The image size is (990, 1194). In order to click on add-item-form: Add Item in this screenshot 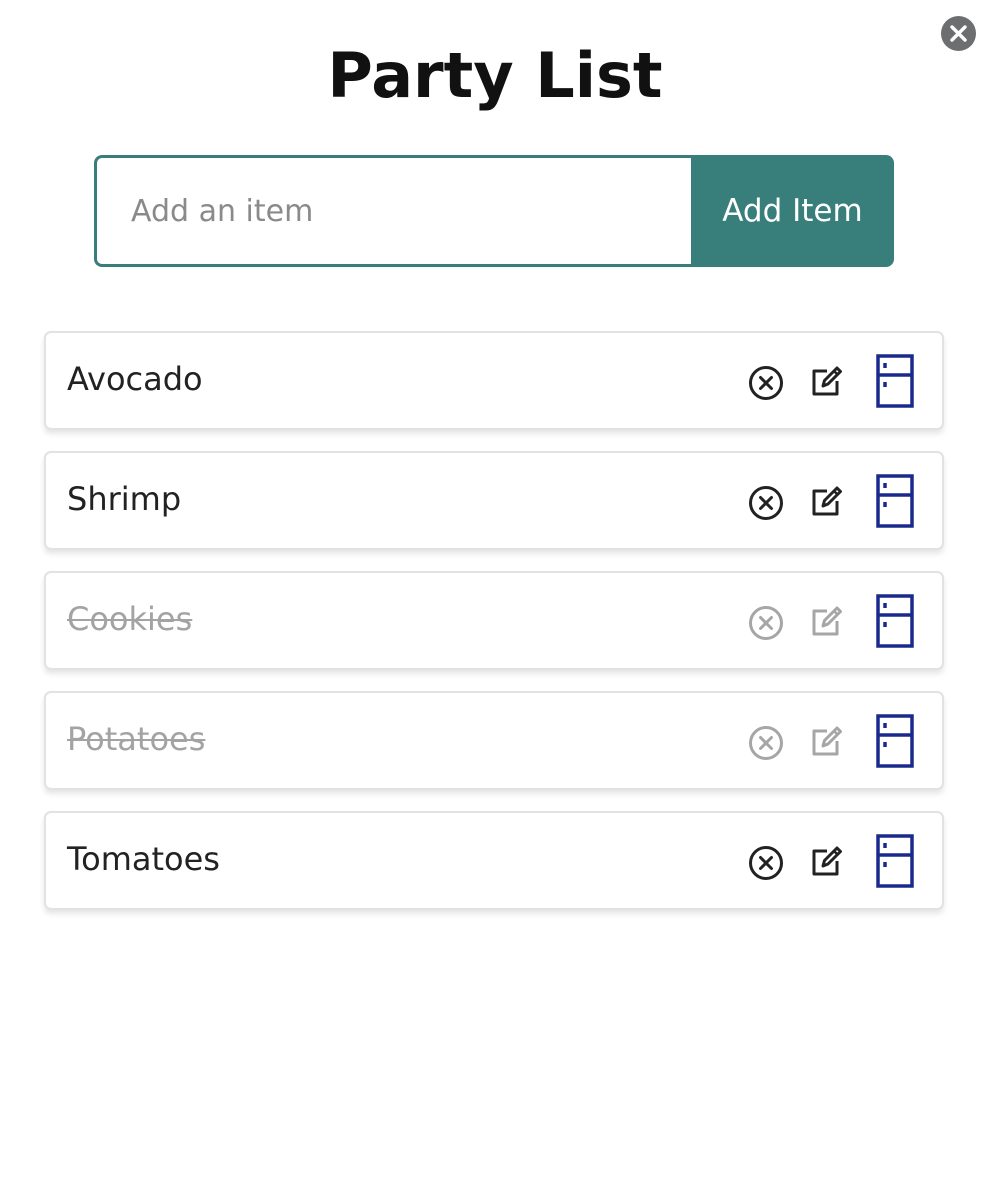, I will do `click(494, 211)`.